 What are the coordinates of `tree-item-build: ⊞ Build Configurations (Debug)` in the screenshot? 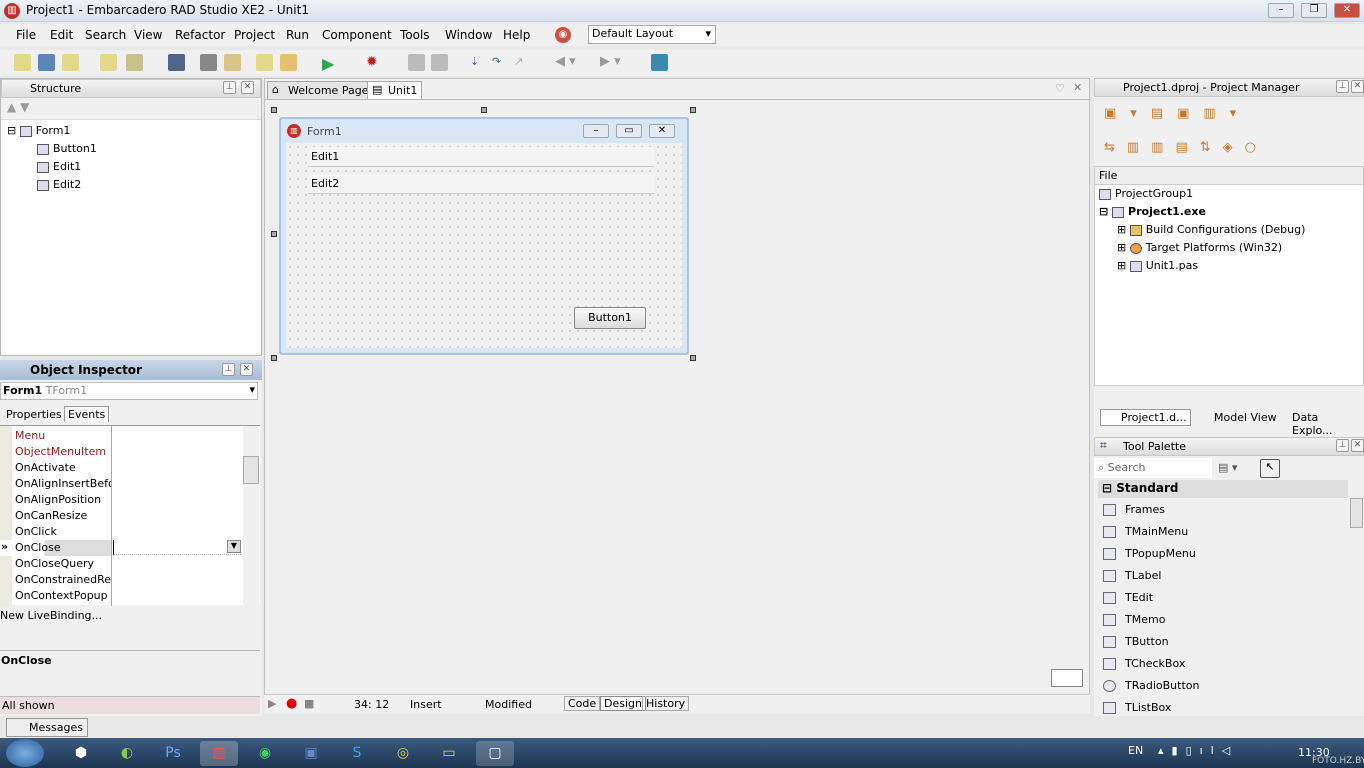 It's located at (1229, 230).